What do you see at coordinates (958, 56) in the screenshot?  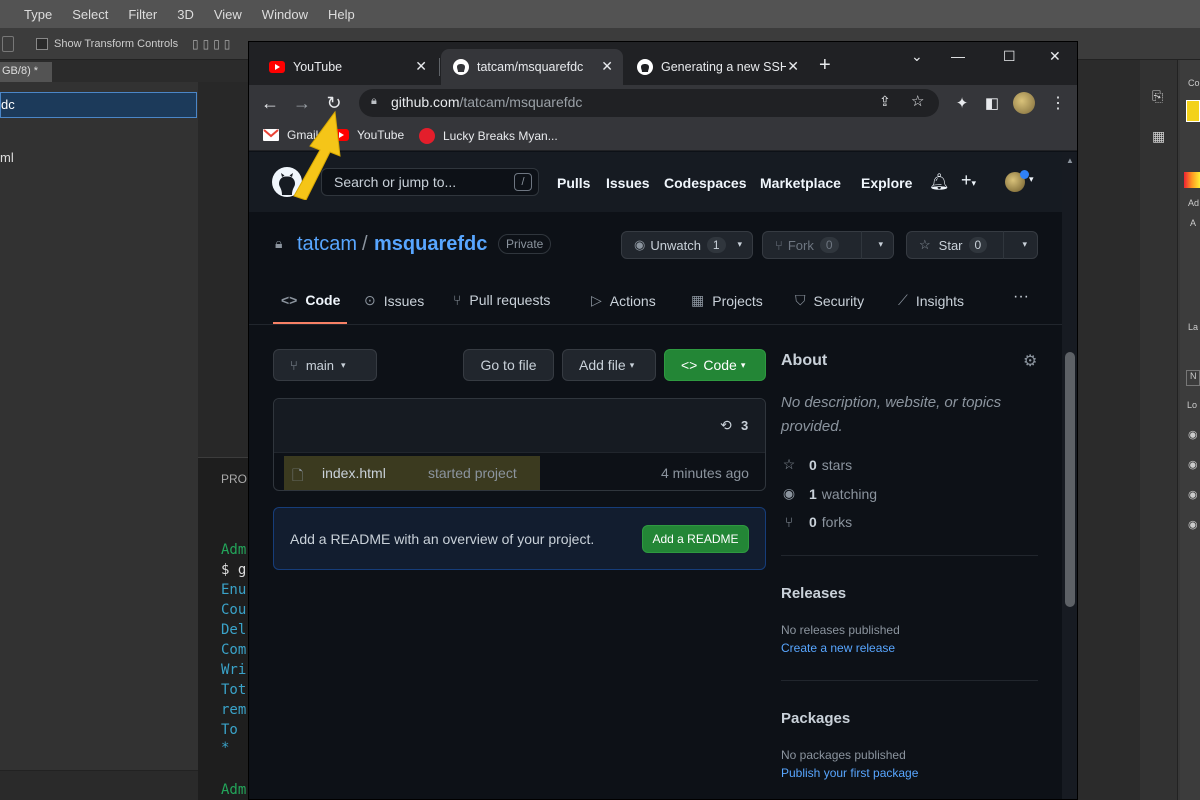 I see `minimize-button: —` at bounding box center [958, 56].